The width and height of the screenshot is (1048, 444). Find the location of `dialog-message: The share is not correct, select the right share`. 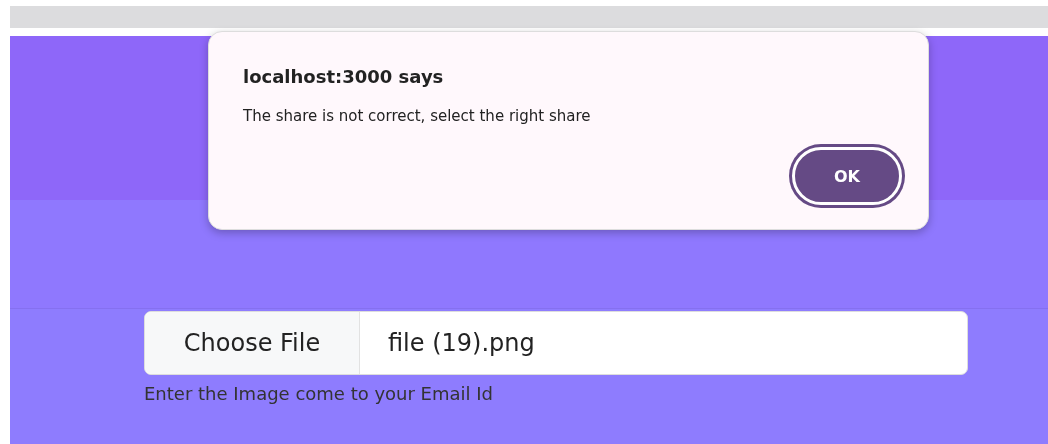

dialog-message: The share is not correct, select the right share is located at coordinates (417, 116).